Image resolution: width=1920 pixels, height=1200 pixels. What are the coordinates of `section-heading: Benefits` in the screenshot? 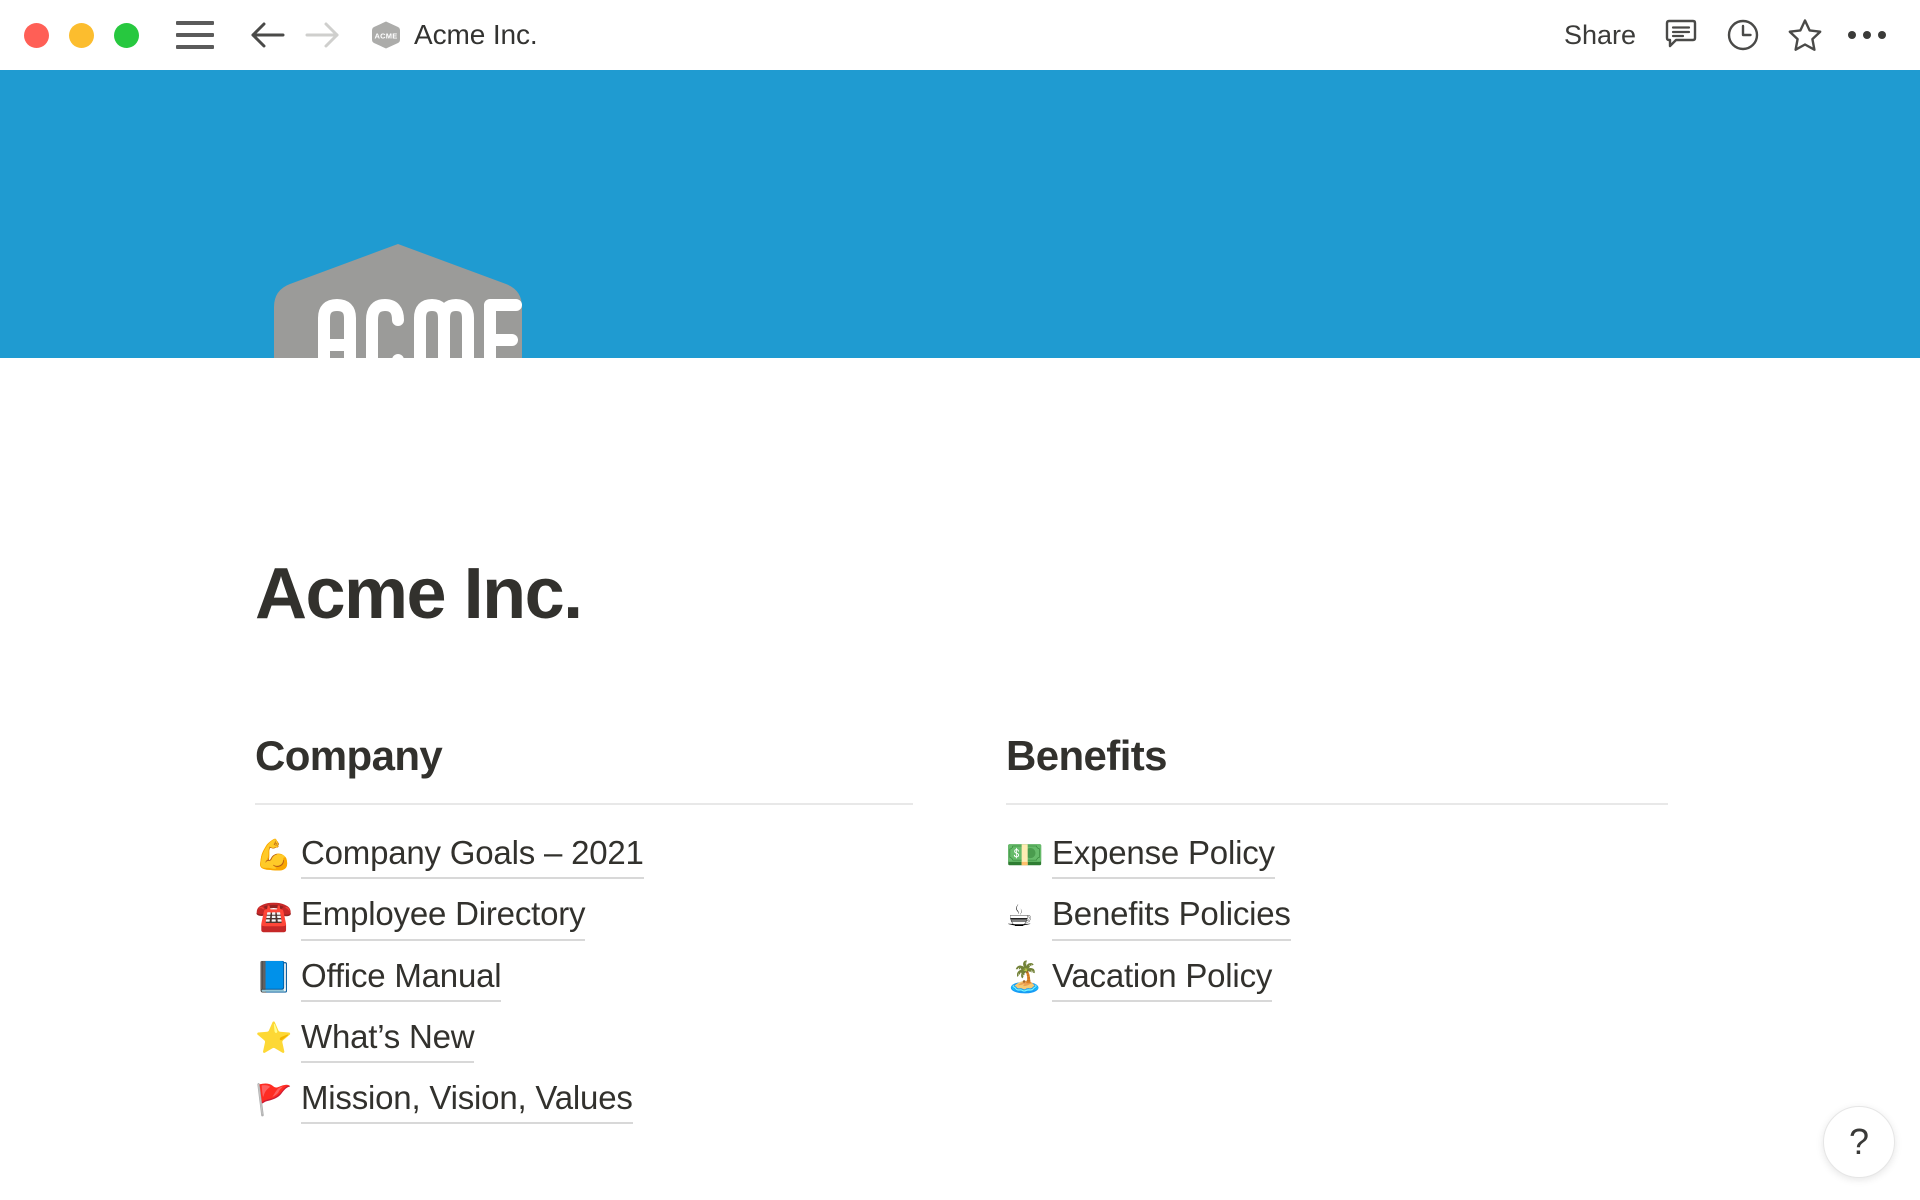 It's located at (1087, 755).